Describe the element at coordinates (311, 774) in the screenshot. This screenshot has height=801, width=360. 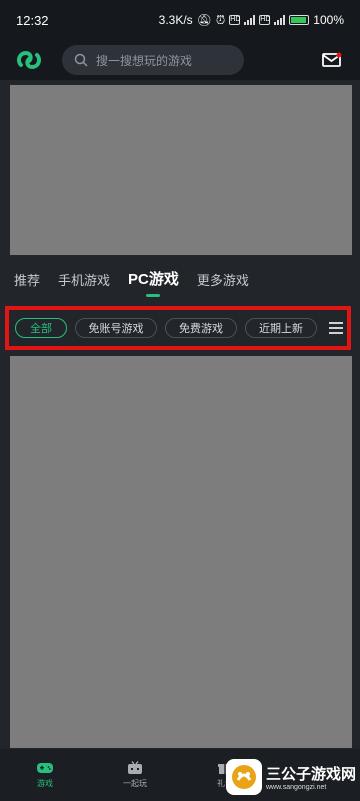
I see `watermark-title: 三公子游戏网` at that location.